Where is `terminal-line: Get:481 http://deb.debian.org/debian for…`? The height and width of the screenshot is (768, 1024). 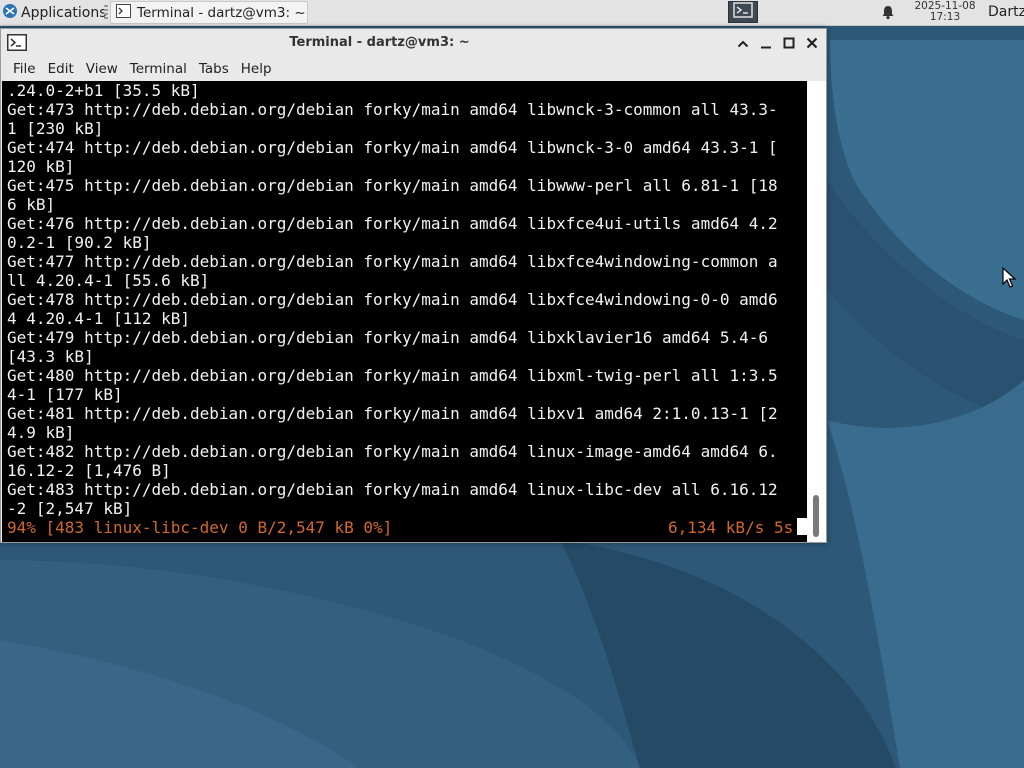
terminal-line: Get:481 http://deb.debian.org/debian for… is located at coordinates (392, 413).